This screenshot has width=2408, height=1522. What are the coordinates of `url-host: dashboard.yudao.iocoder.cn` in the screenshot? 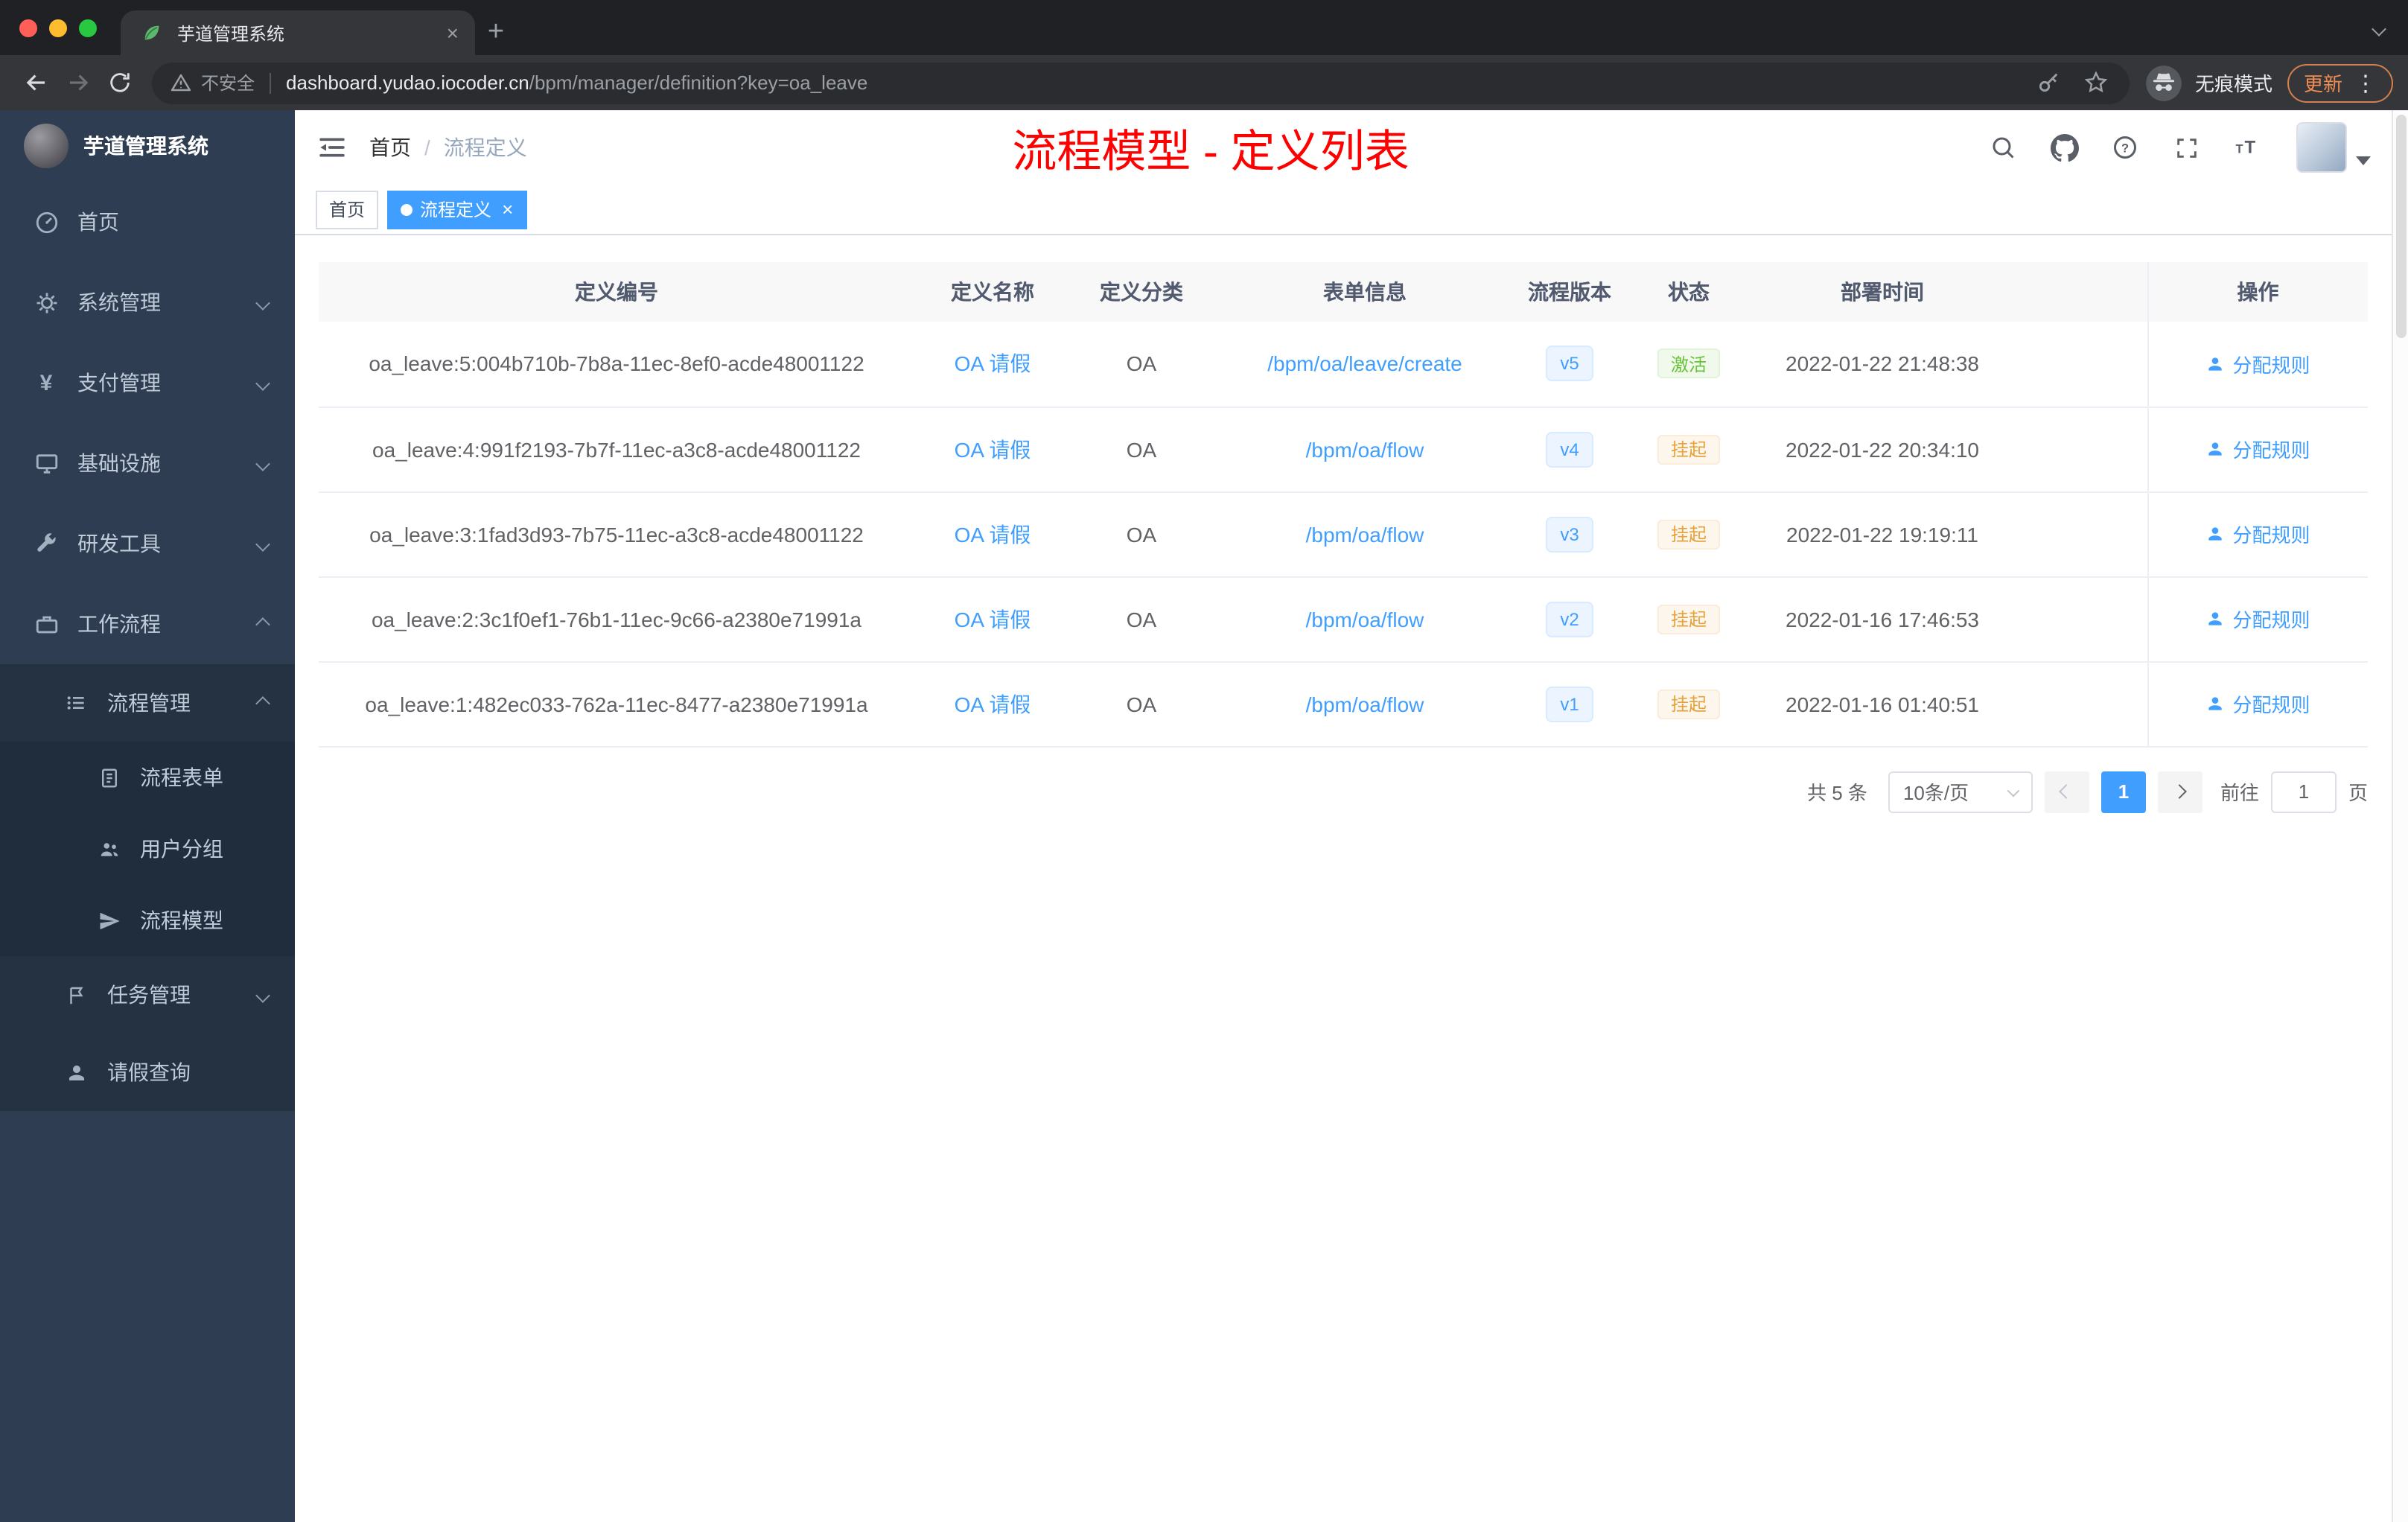 It's located at (407, 82).